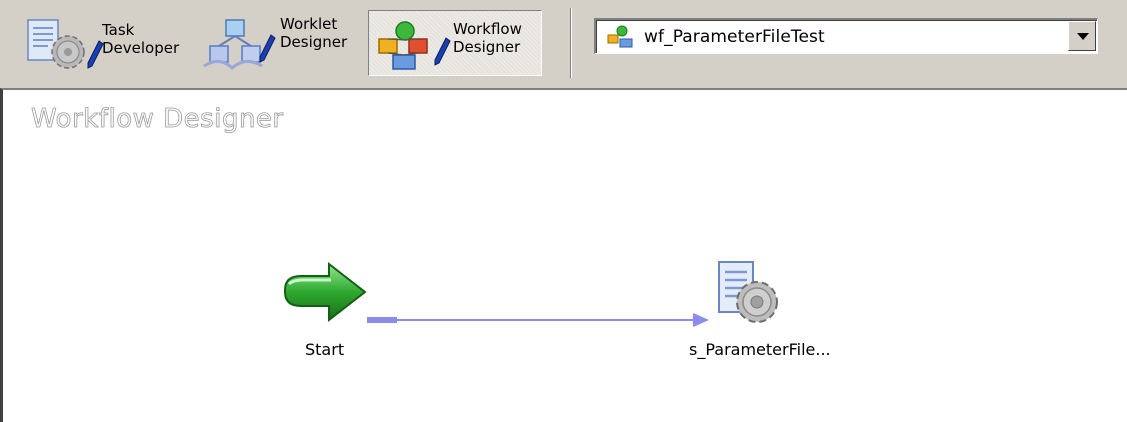 Image resolution: width=1127 pixels, height=422 pixels. I want to click on toolbar-separator, so click(571, 43).